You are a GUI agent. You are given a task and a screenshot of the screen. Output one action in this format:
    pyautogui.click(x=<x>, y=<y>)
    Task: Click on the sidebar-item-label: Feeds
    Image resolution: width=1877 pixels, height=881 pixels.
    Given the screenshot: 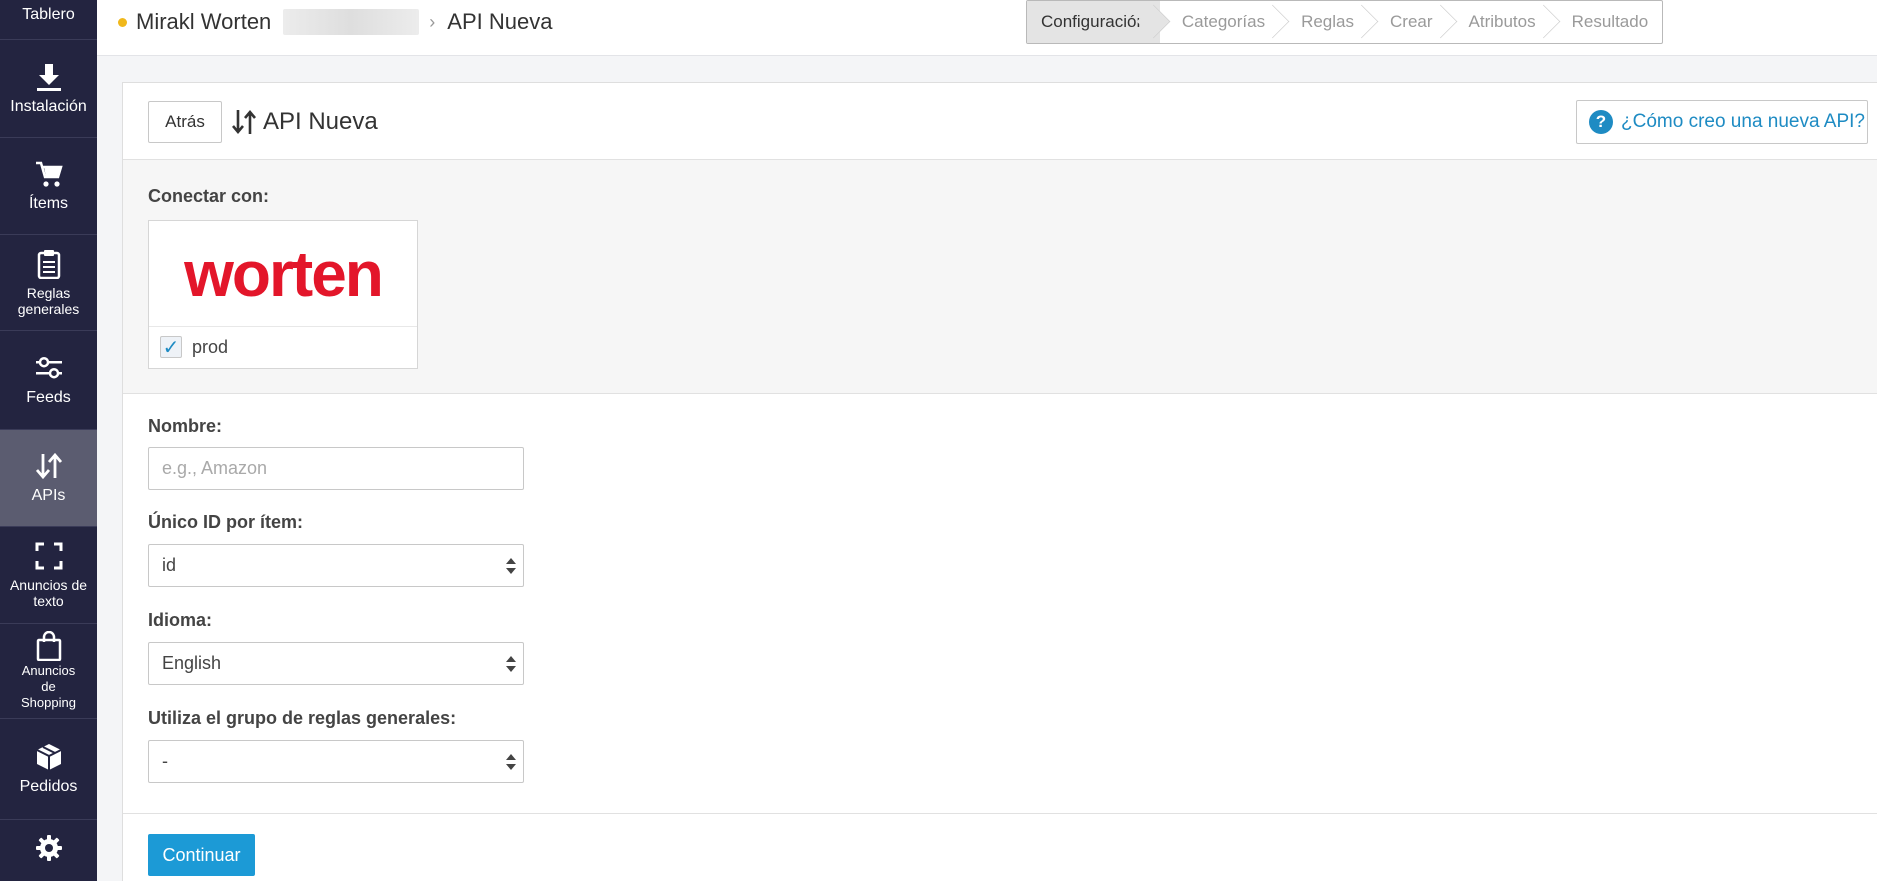 What is the action you would take?
    pyautogui.click(x=48, y=397)
    